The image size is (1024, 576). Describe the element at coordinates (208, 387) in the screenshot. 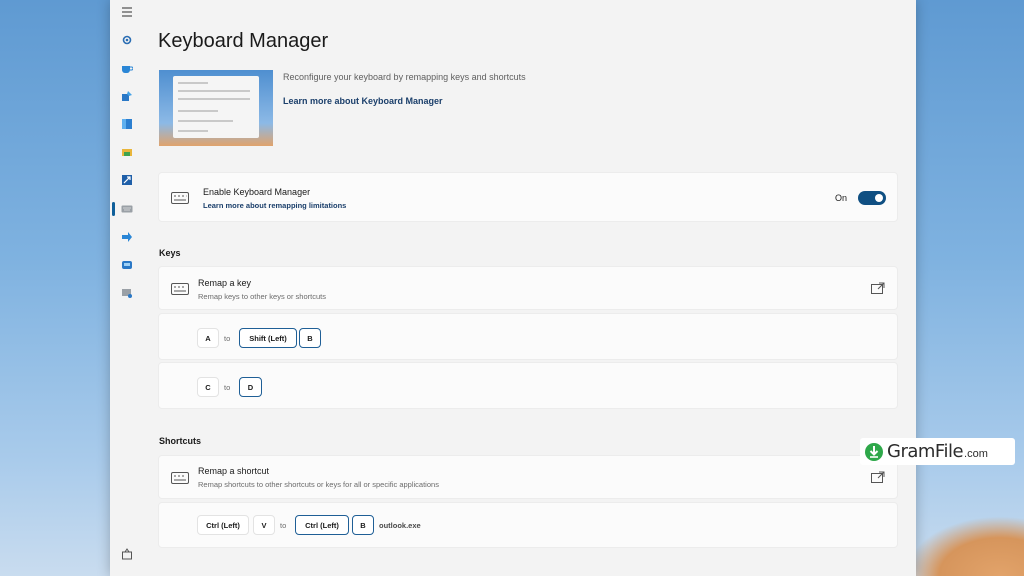

I see `key-c: C` at that location.